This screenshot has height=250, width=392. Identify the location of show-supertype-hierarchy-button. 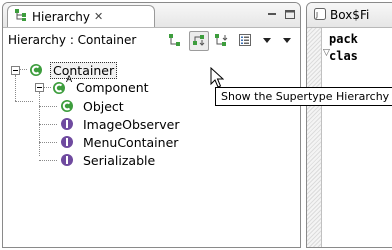
(199, 41).